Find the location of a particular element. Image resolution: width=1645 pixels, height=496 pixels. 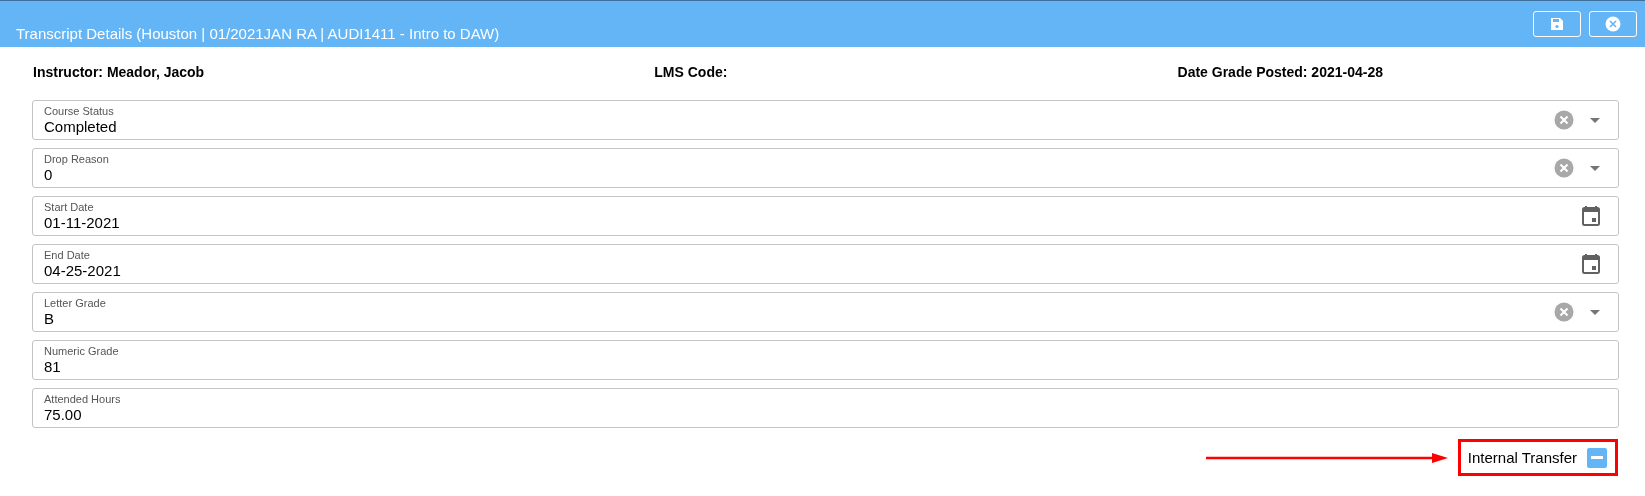

dropdown-field: Course Status Completed is located at coordinates (825, 120).